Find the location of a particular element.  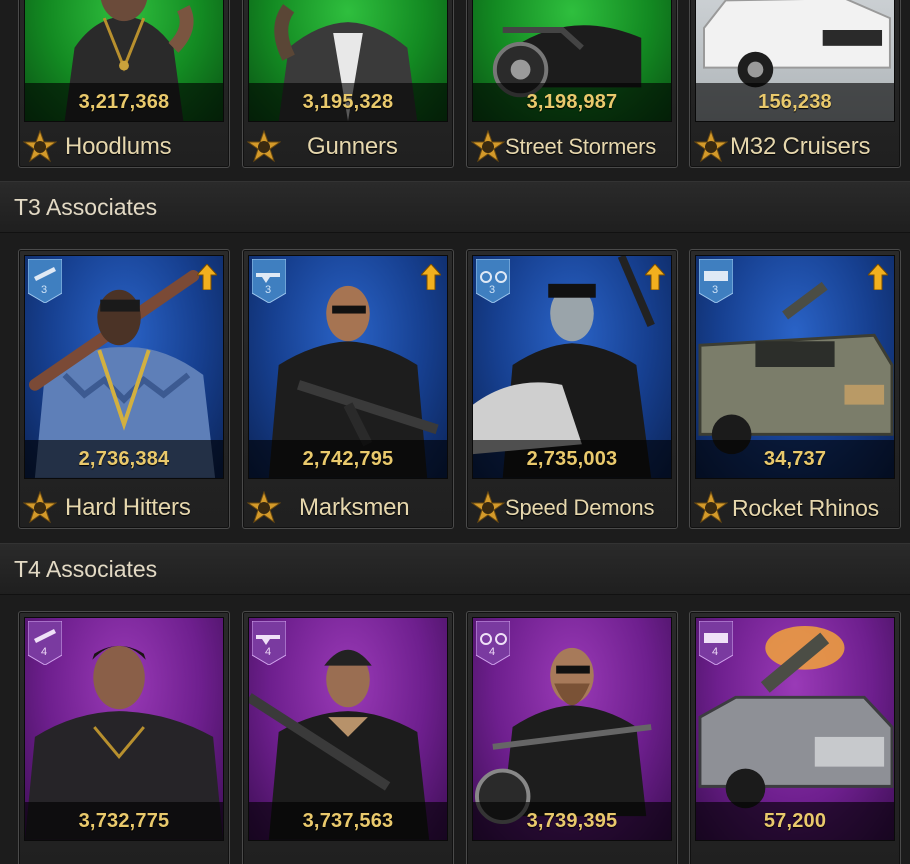

unit-portrait: 4 3,739,395 is located at coordinates (572, 729).